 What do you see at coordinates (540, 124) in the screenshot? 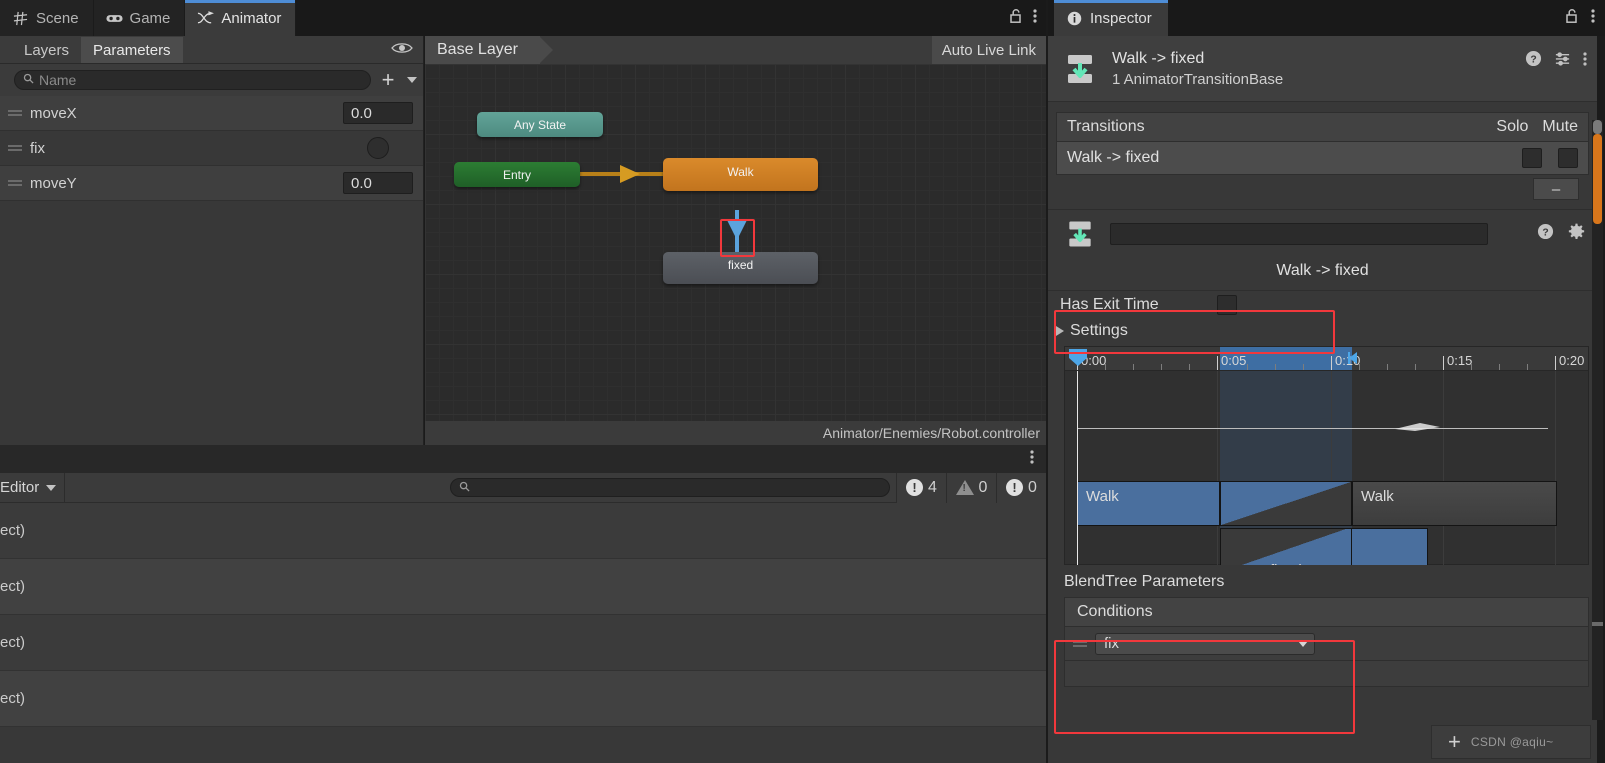
I see `state-node-any-state: Any State` at bounding box center [540, 124].